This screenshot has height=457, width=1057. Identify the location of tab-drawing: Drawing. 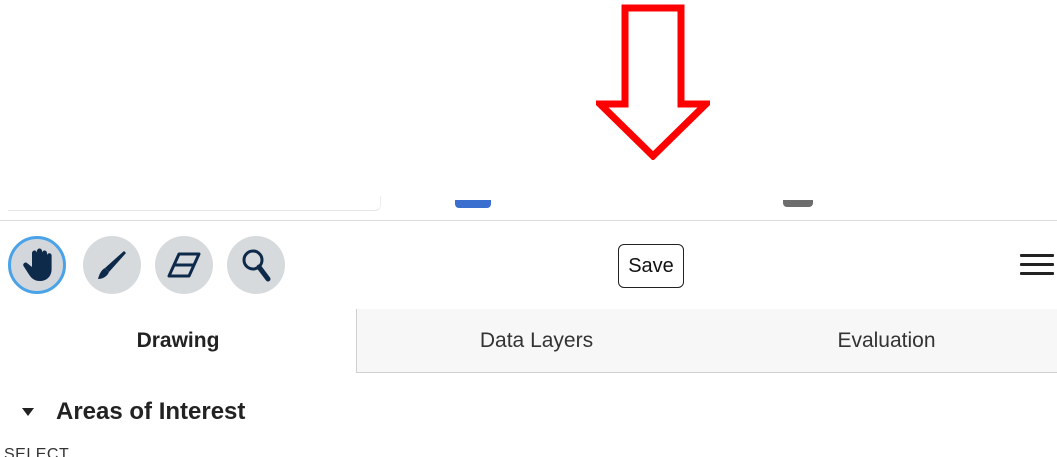
(178, 341).